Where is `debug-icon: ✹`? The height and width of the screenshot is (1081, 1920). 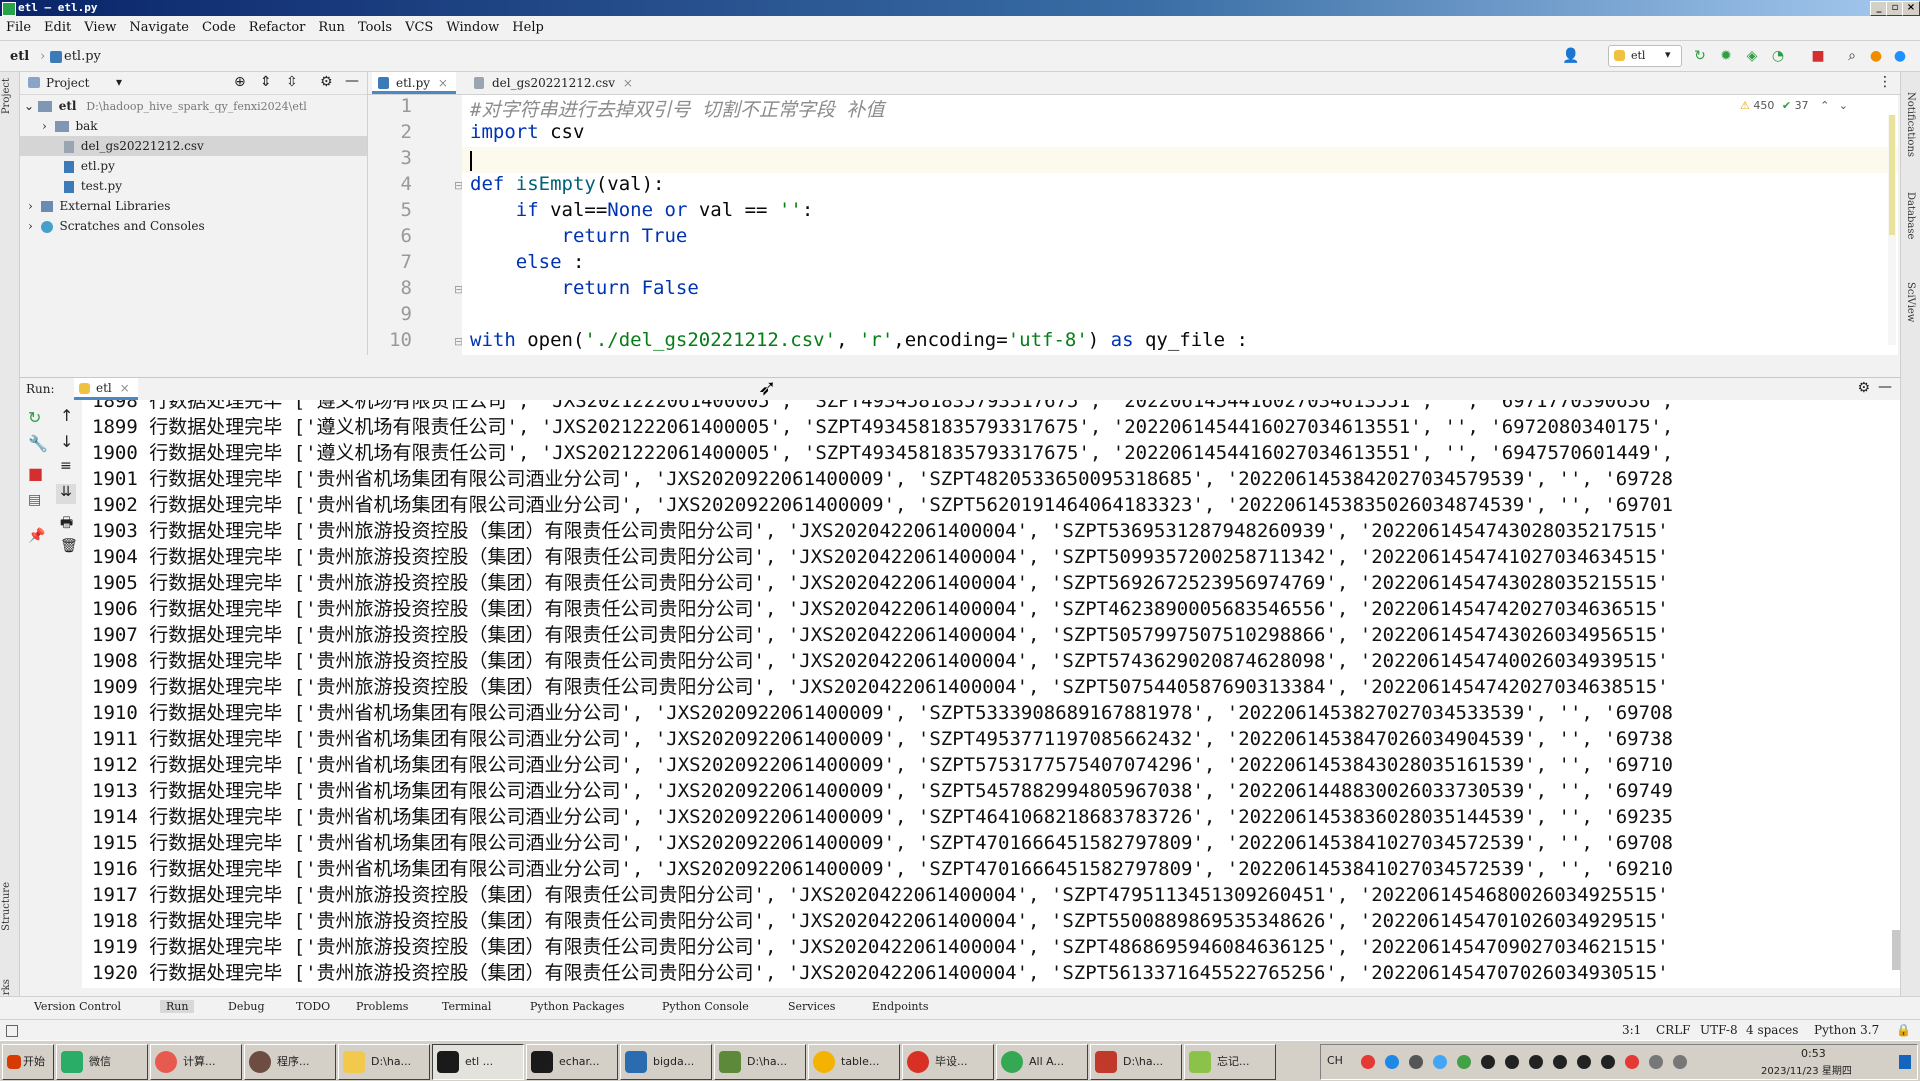 debug-icon: ✹ is located at coordinates (1726, 56).